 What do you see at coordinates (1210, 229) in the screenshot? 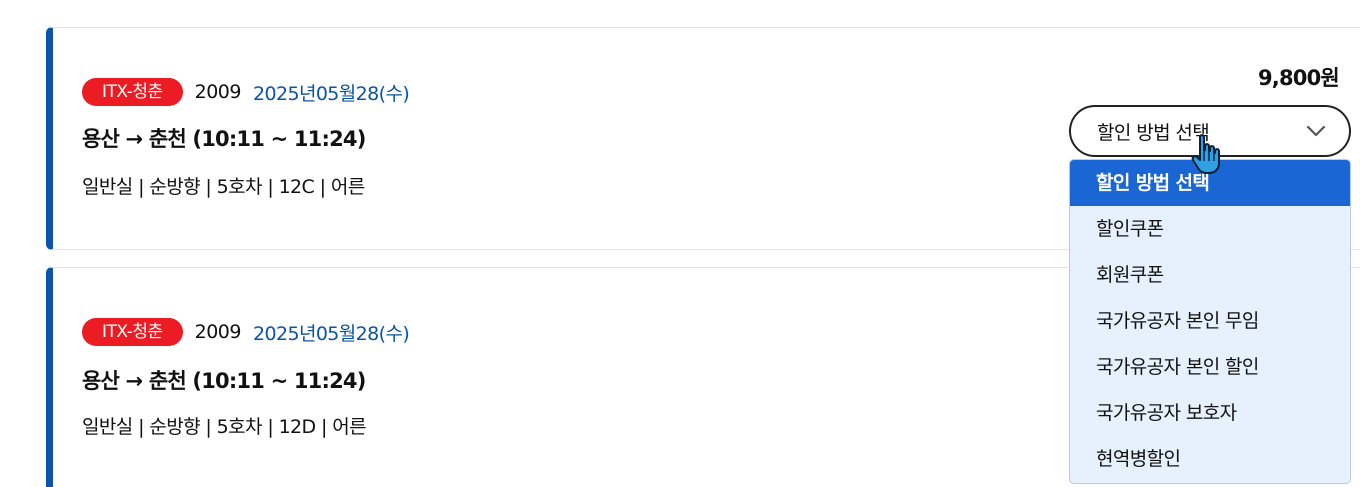
I see `discount-option: 할인쿠폰` at bounding box center [1210, 229].